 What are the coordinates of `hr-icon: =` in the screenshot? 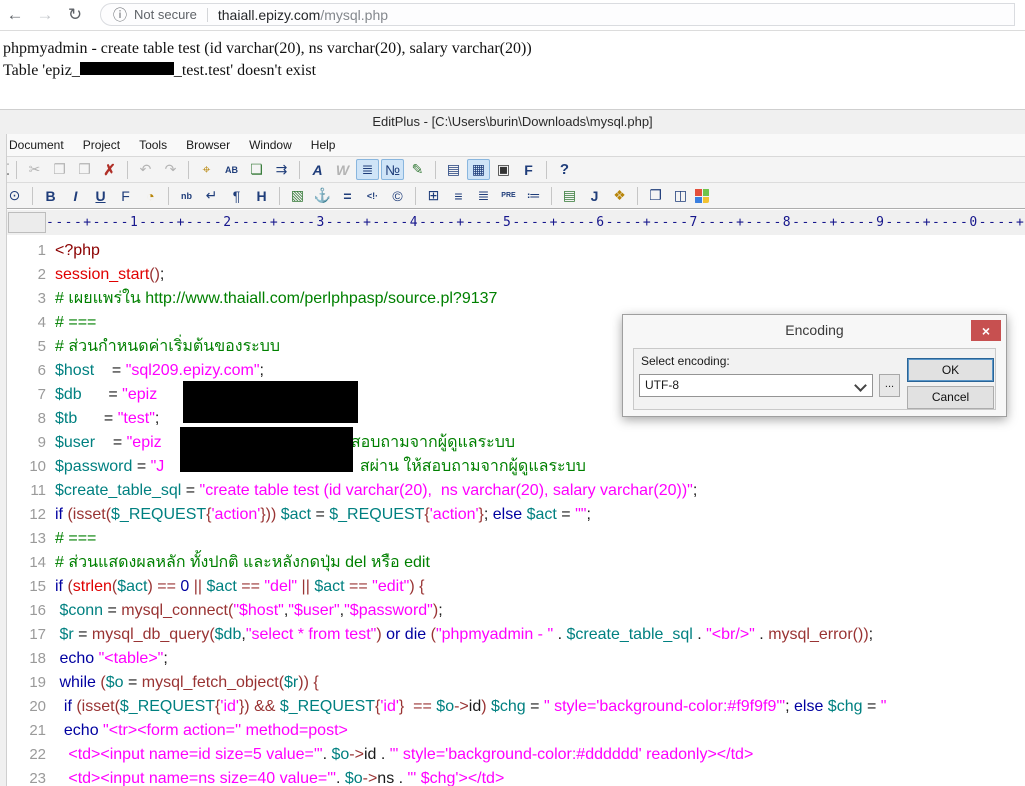 It's located at (347, 195).